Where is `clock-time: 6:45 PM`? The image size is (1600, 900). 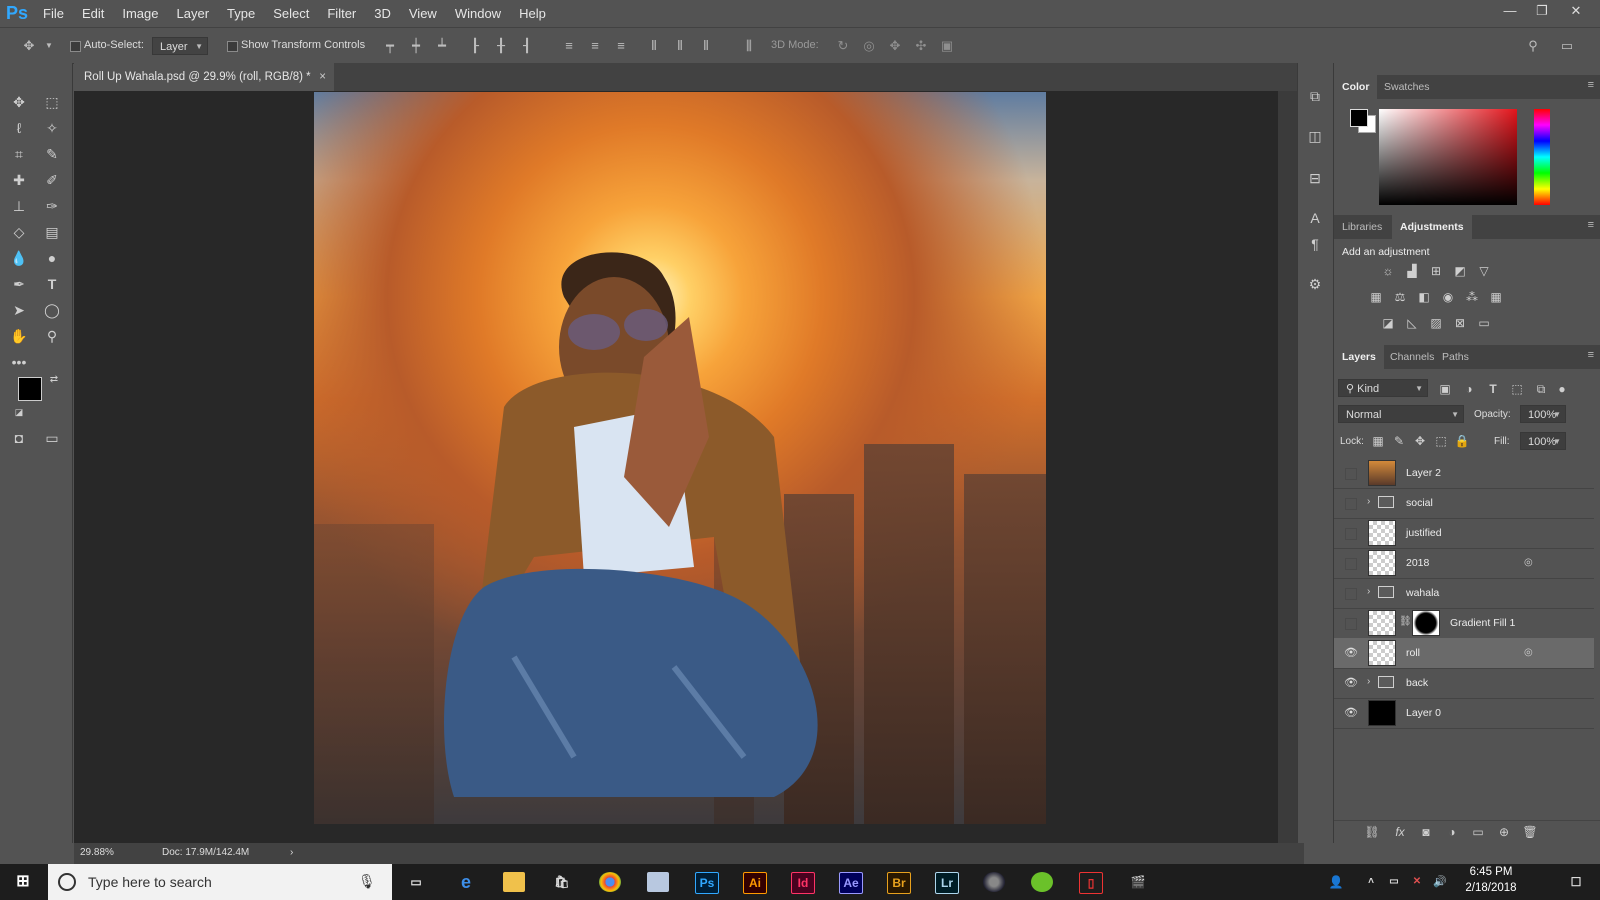 clock-time: 6:45 PM is located at coordinates (1491, 872).